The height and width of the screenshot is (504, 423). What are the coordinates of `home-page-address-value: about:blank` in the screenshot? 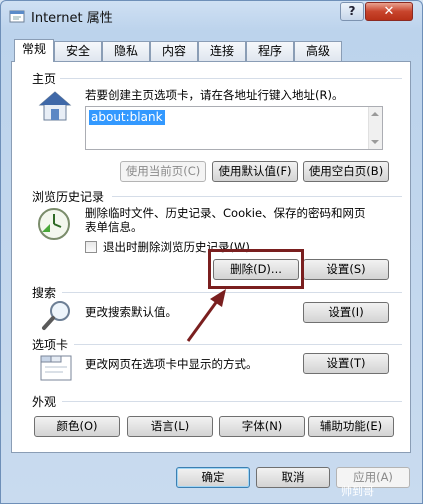 It's located at (127, 117).